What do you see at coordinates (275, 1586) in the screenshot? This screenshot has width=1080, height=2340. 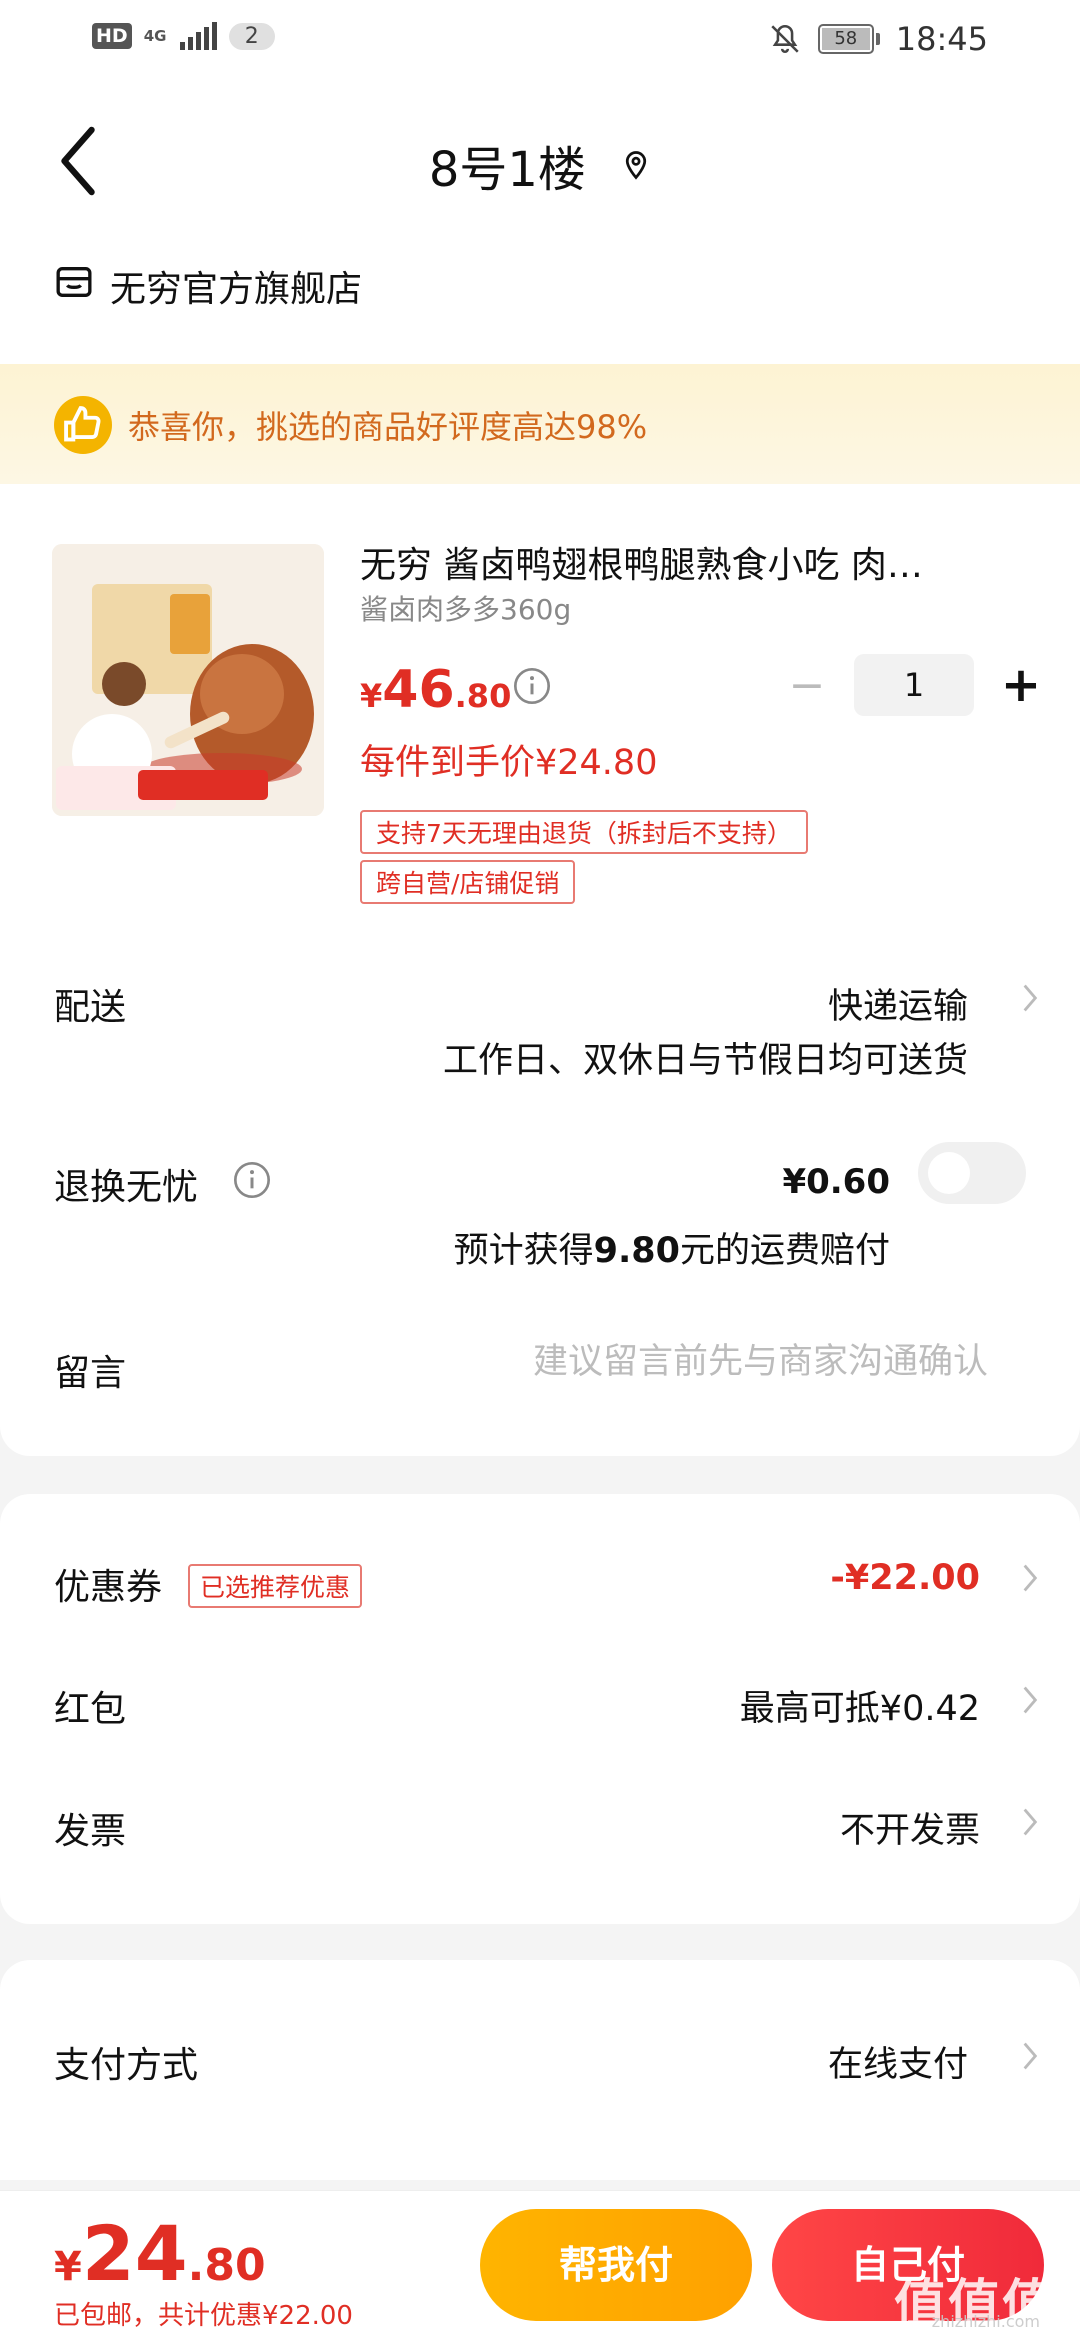 I see `coupon-tag: 已选推荐优惠` at bounding box center [275, 1586].